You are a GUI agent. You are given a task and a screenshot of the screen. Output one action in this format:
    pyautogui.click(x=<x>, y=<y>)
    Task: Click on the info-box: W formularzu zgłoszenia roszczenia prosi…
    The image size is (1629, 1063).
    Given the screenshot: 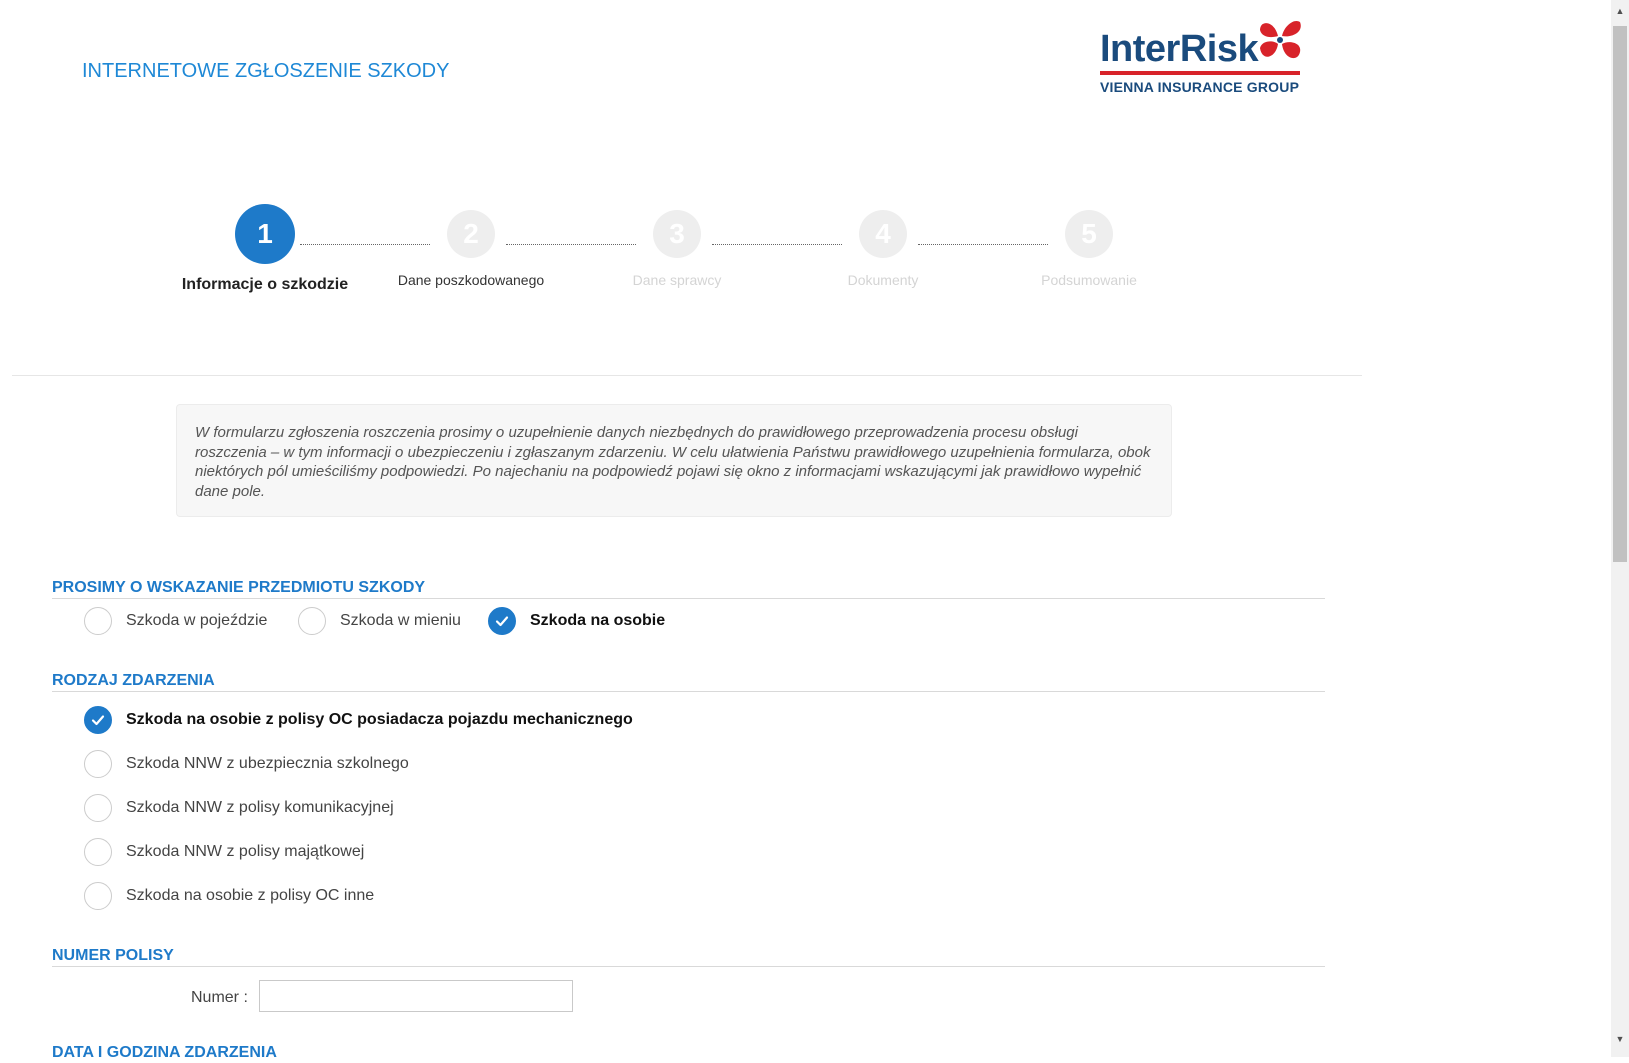 What is the action you would take?
    pyautogui.click(x=674, y=460)
    